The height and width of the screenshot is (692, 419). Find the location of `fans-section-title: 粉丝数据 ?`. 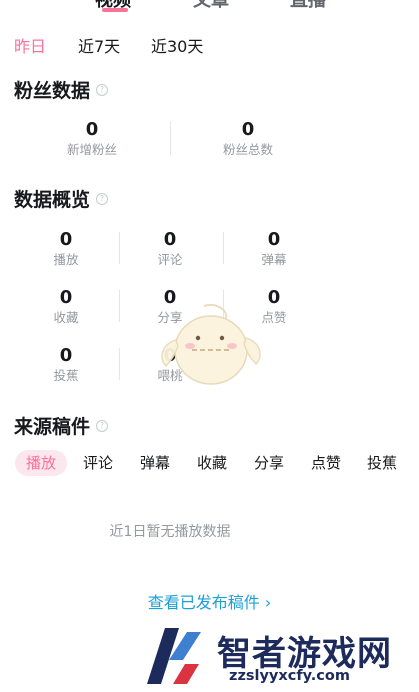

fans-section-title: 粉丝数据 ? is located at coordinates (61, 89).